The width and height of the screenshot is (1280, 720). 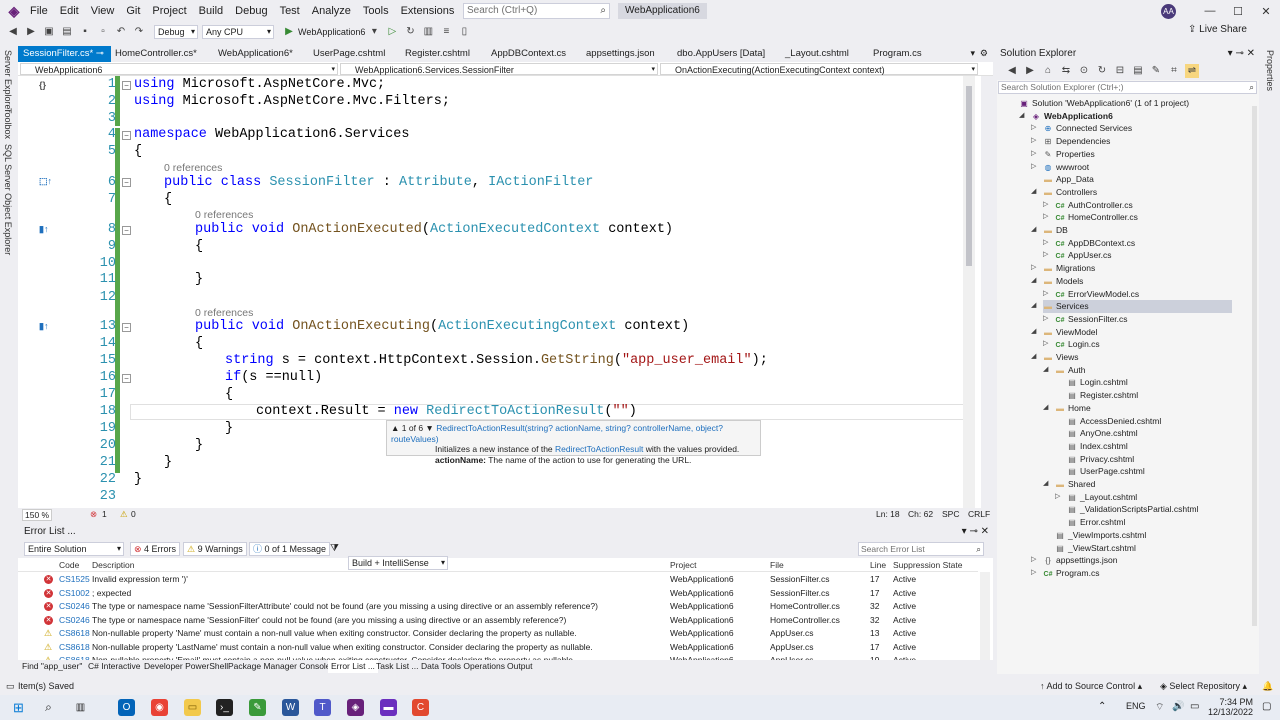 What do you see at coordinates (251, 11) in the screenshot?
I see `menu-debug: Debug` at bounding box center [251, 11].